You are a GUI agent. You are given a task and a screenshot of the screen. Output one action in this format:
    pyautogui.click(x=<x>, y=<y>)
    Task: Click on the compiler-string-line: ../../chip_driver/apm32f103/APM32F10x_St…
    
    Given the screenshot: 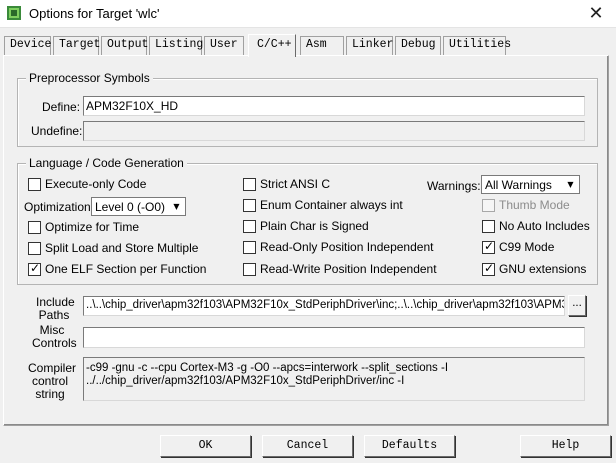 What is the action you would take?
    pyautogui.click(x=245, y=381)
    